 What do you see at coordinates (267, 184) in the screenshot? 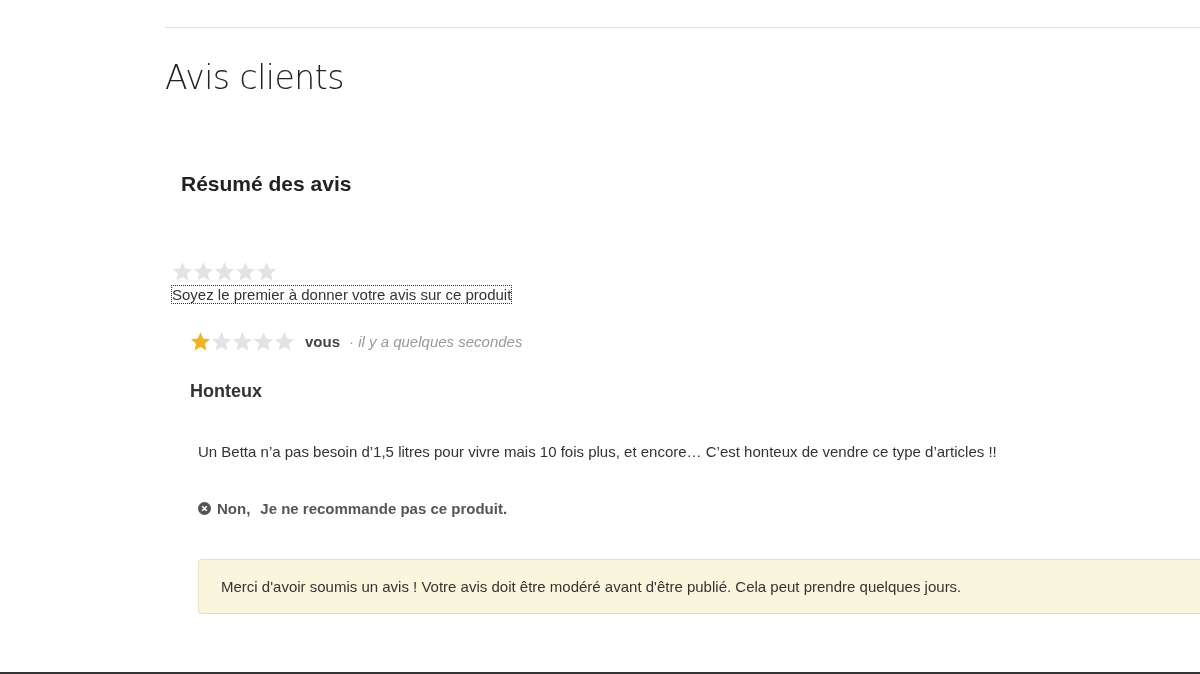
I see `section-heading: Résumé des avis` at bounding box center [267, 184].